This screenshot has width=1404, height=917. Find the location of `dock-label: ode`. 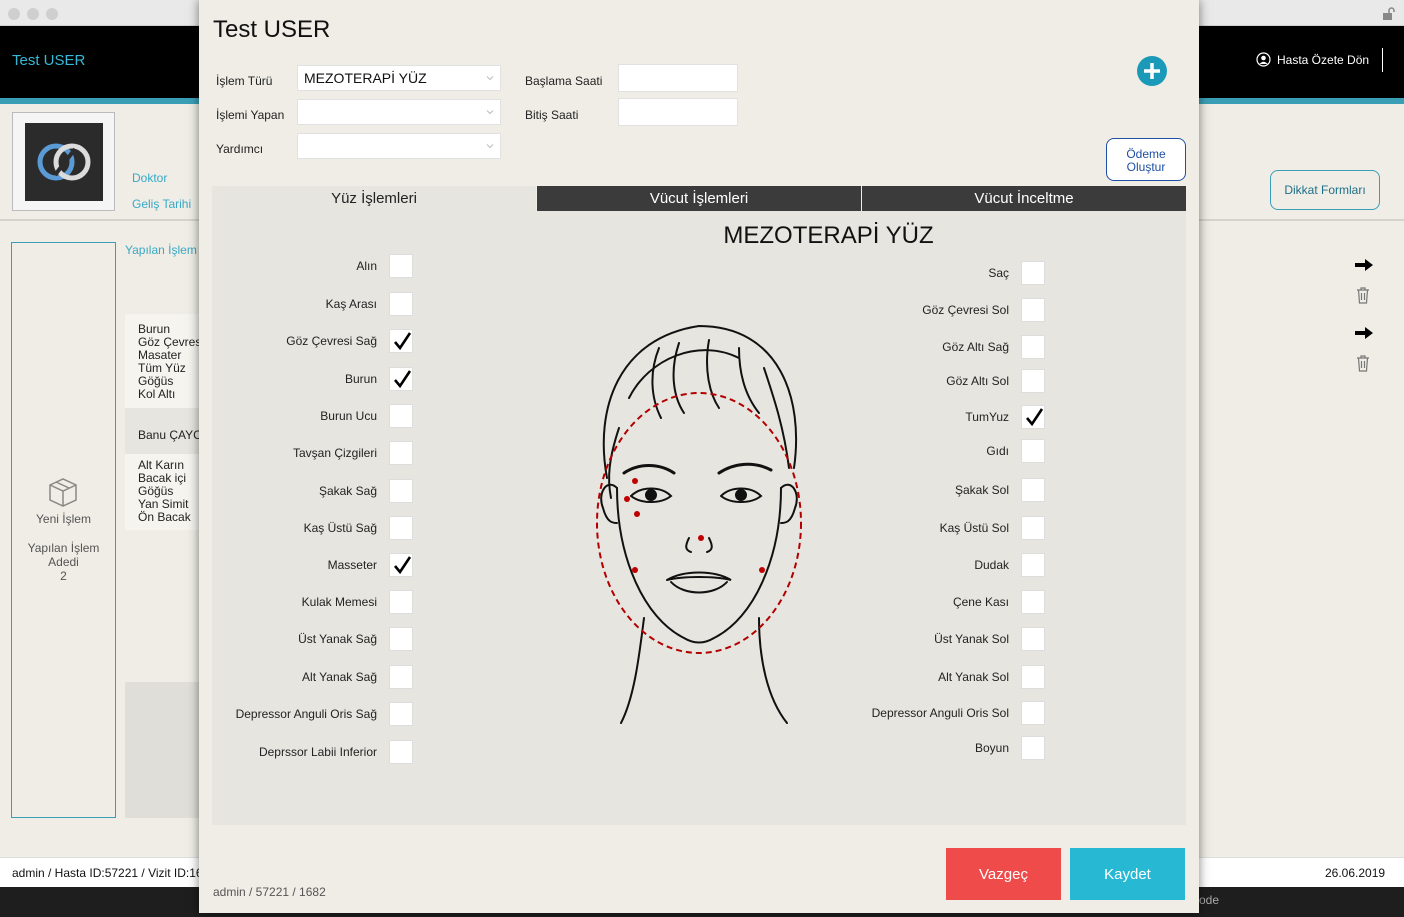

dock-label: ode is located at coordinates (1209, 900).